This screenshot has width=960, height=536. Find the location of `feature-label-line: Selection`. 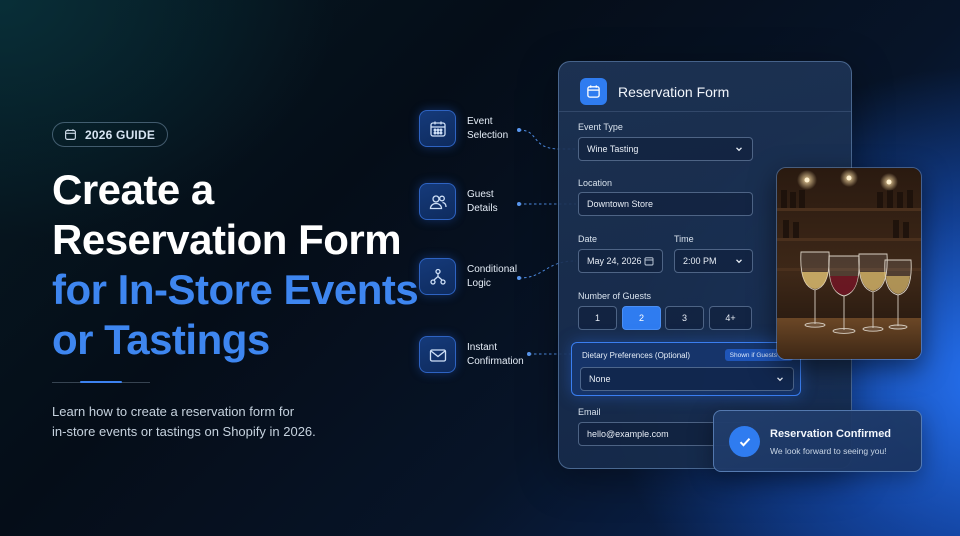

feature-label-line: Selection is located at coordinates (488, 135).